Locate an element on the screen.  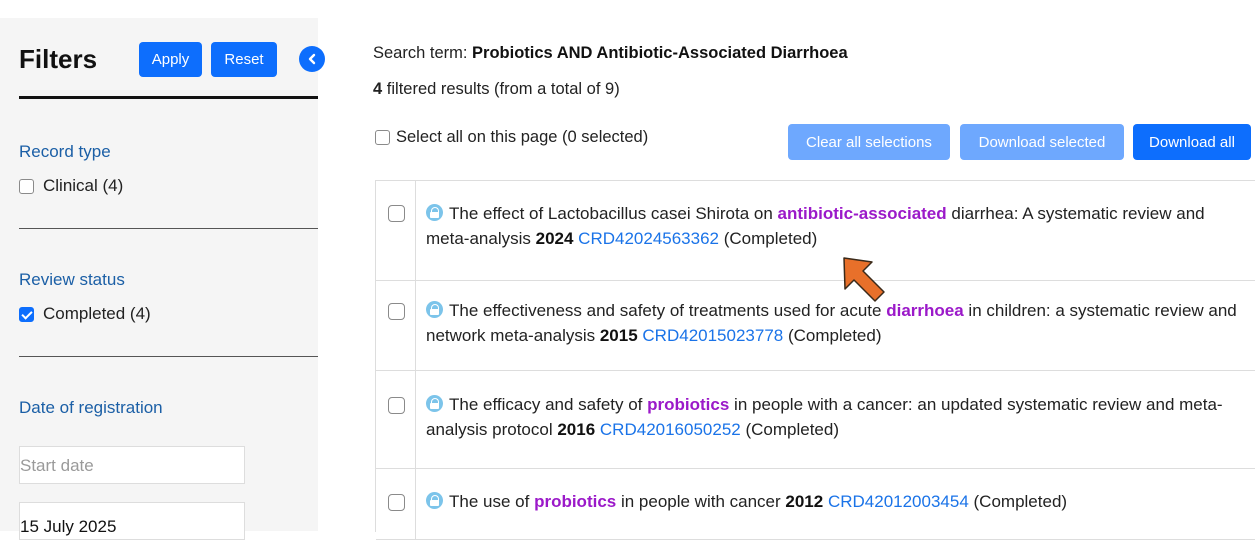
results-count-text: filtered results (from a total of 9) is located at coordinates (501, 89).